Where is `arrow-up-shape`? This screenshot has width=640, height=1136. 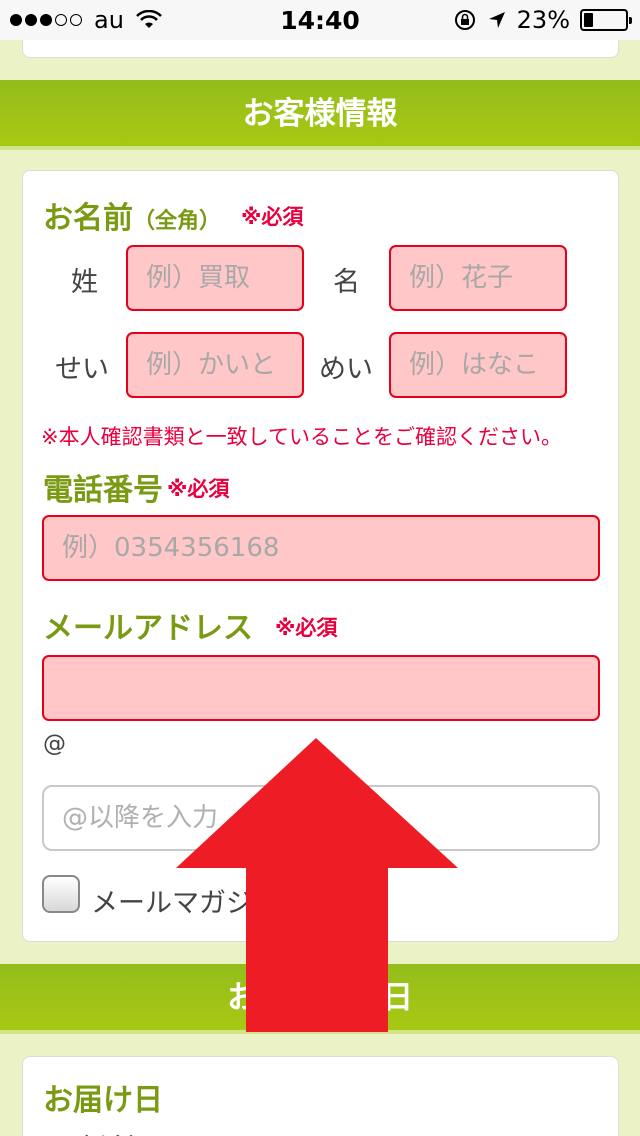
arrow-up-shape is located at coordinates (317, 885).